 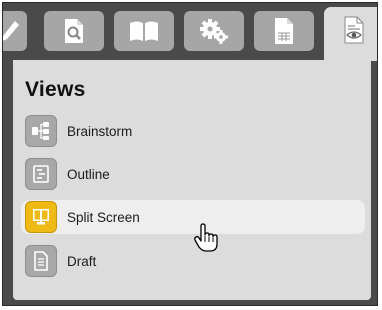 I want to click on panel-title: Views, so click(x=55, y=89).